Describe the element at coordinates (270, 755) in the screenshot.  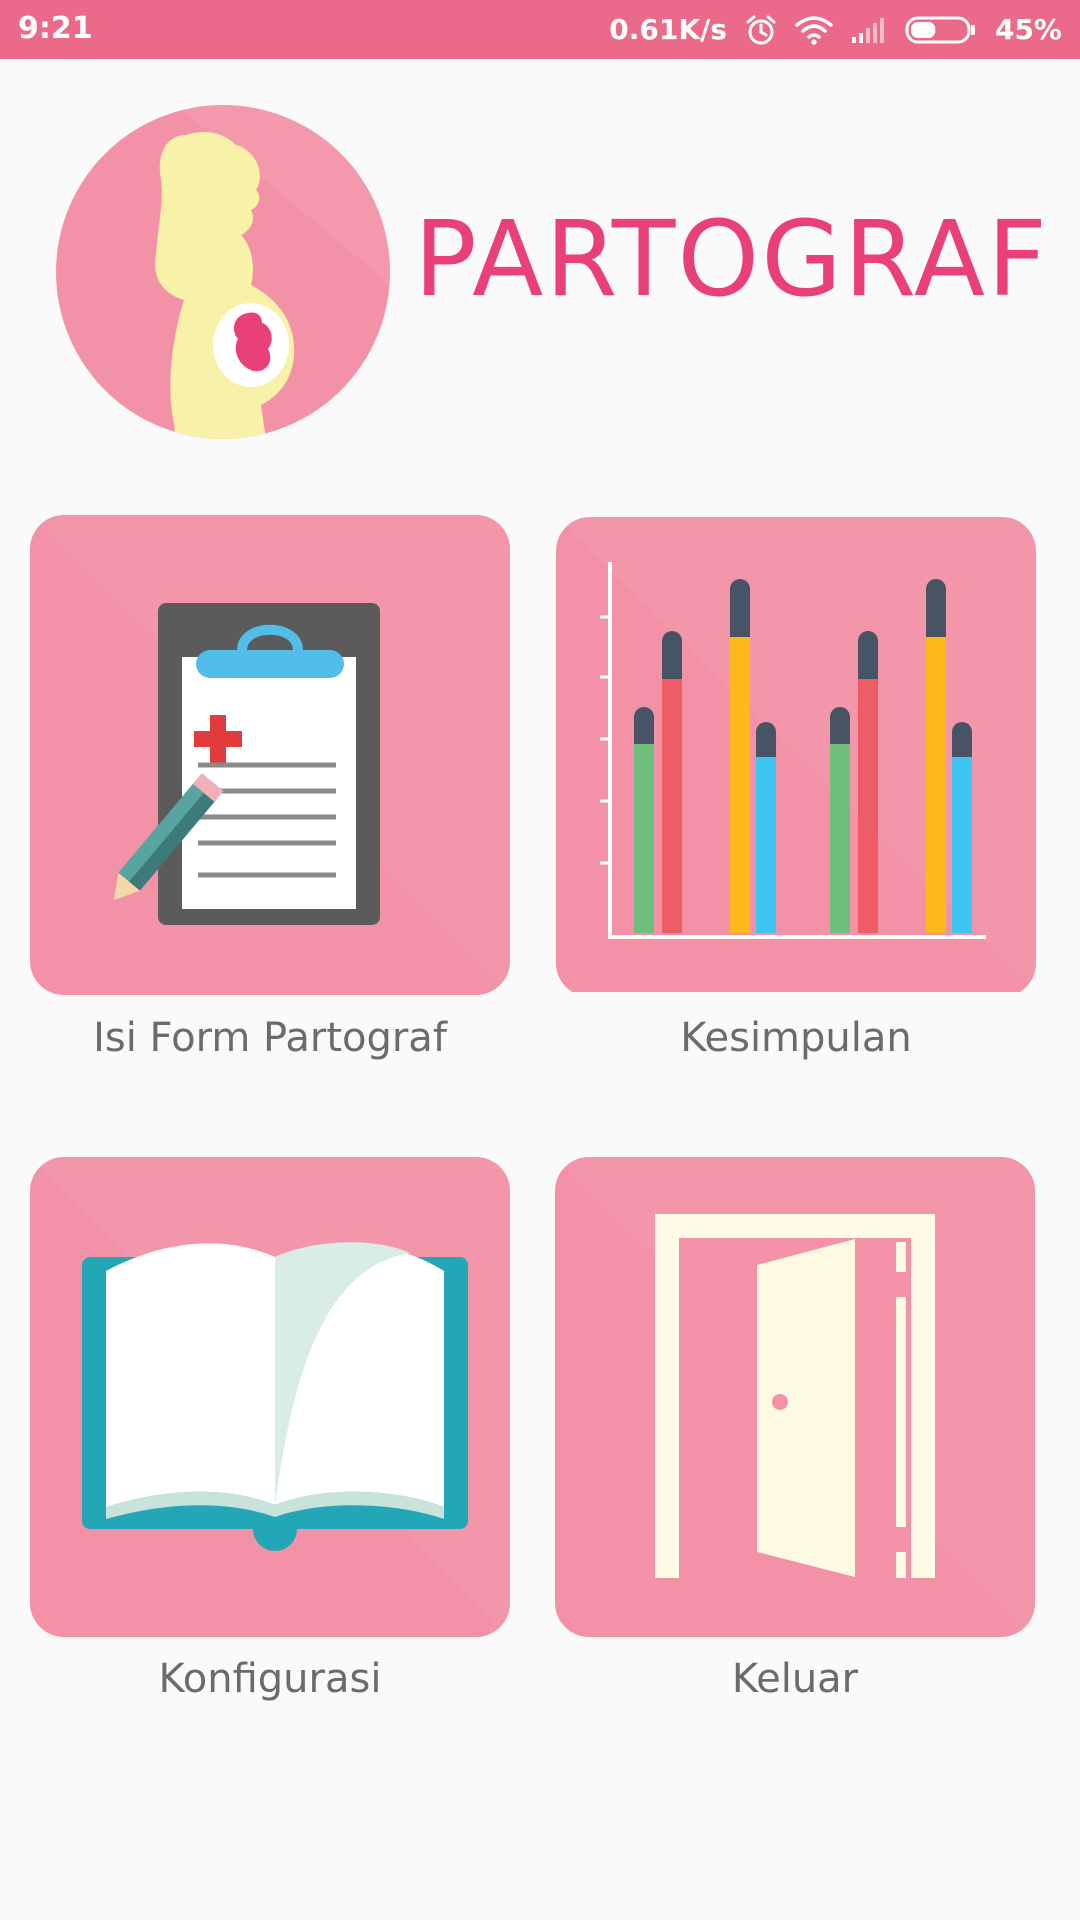
I see `menu-tile-isi-form-partograf` at that location.